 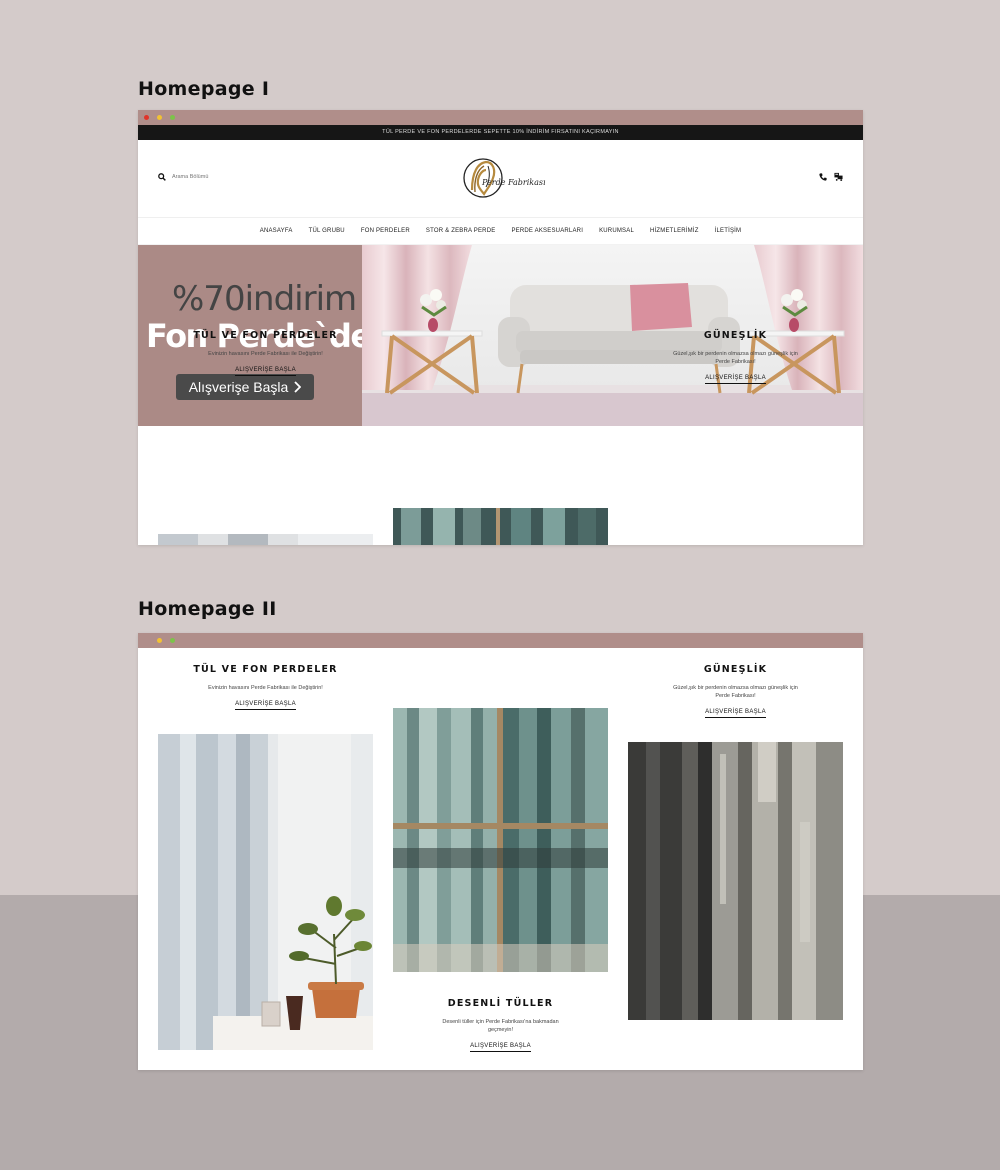 I want to click on logo-text: Perde Fabrikası, so click(x=514, y=182).